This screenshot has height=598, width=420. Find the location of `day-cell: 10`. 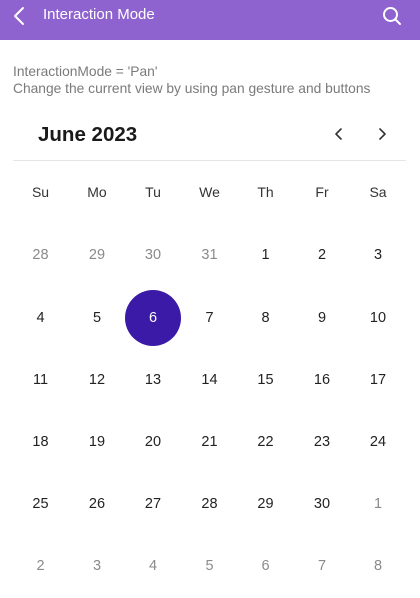

day-cell: 10 is located at coordinates (378, 318).